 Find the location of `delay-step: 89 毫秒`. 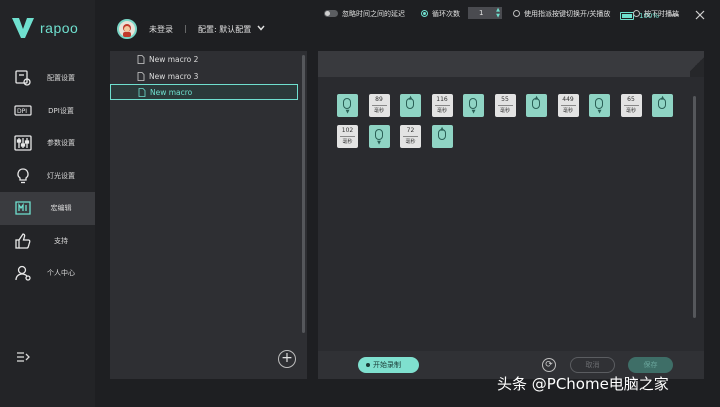

delay-step: 89 毫秒 is located at coordinates (379, 105).